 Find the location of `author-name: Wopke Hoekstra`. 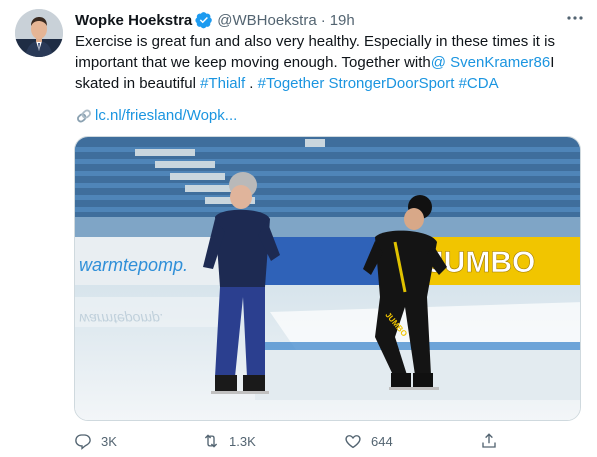

author-name: Wopke Hoekstra is located at coordinates (133, 20).